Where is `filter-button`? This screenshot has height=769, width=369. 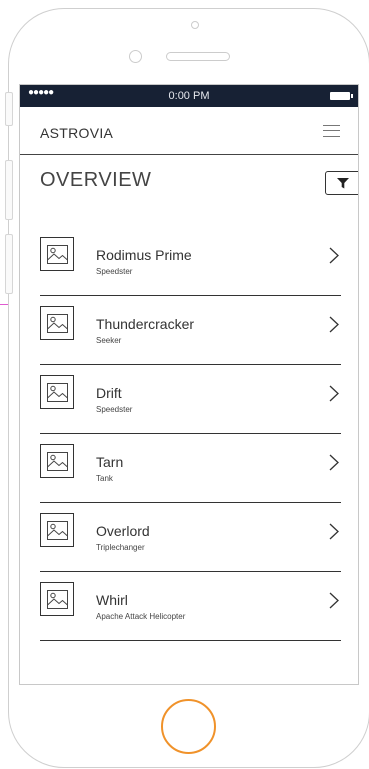
filter-button is located at coordinates (341, 183).